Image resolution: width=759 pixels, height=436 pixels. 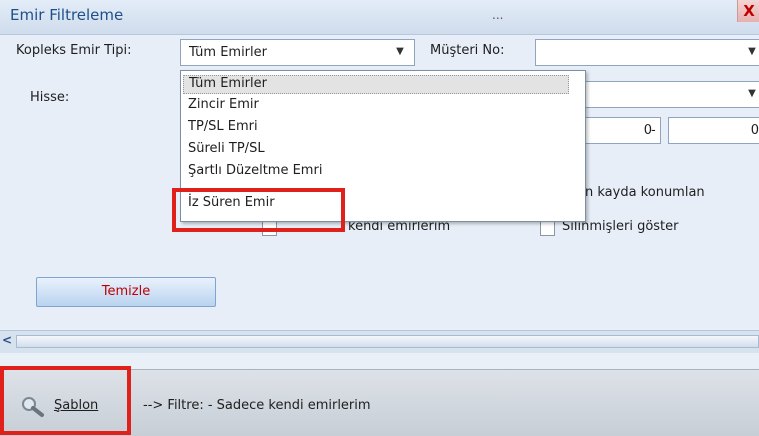 I want to click on highlight-box-template, so click(x=65, y=400).